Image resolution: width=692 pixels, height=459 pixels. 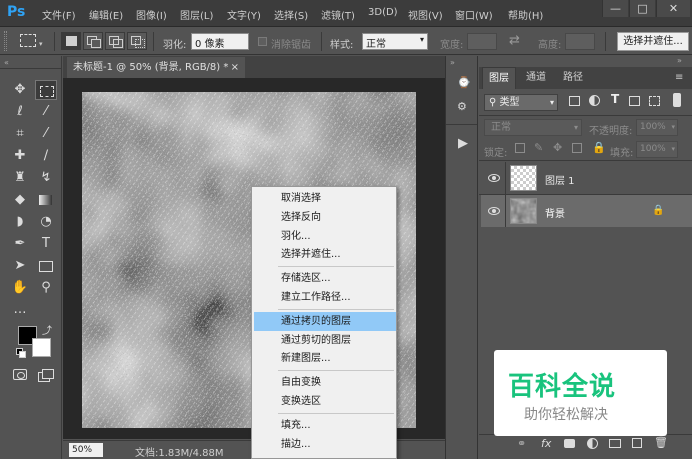 I want to click on lock-pixels-icon: ✎, so click(x=538, y=147).